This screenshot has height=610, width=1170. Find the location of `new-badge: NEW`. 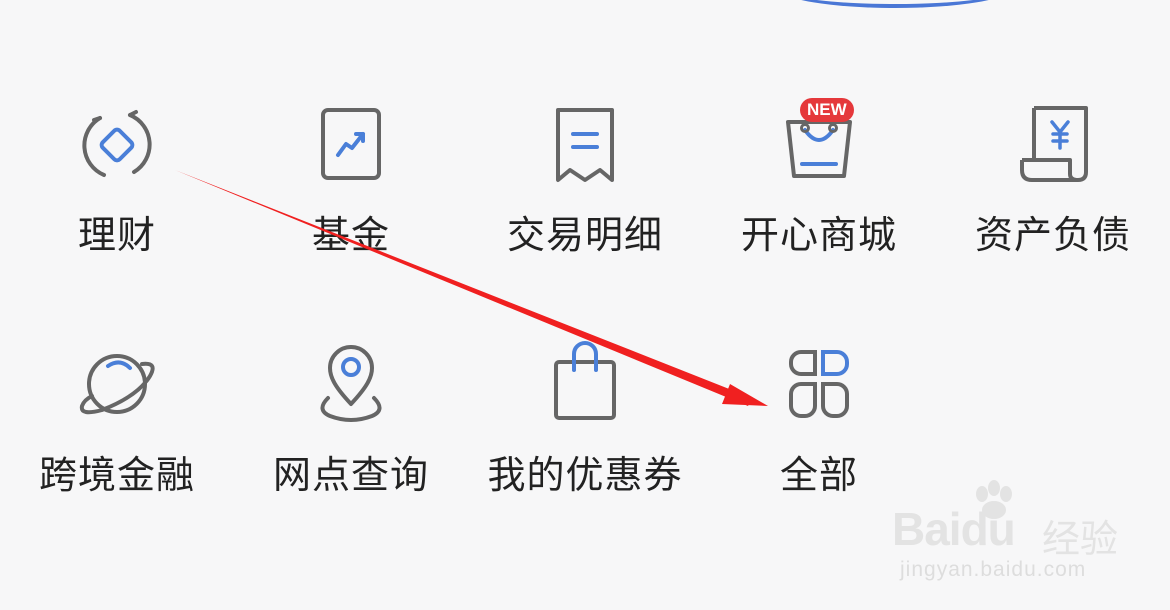

new-badge: NEW is located at coordinates (827, 110).